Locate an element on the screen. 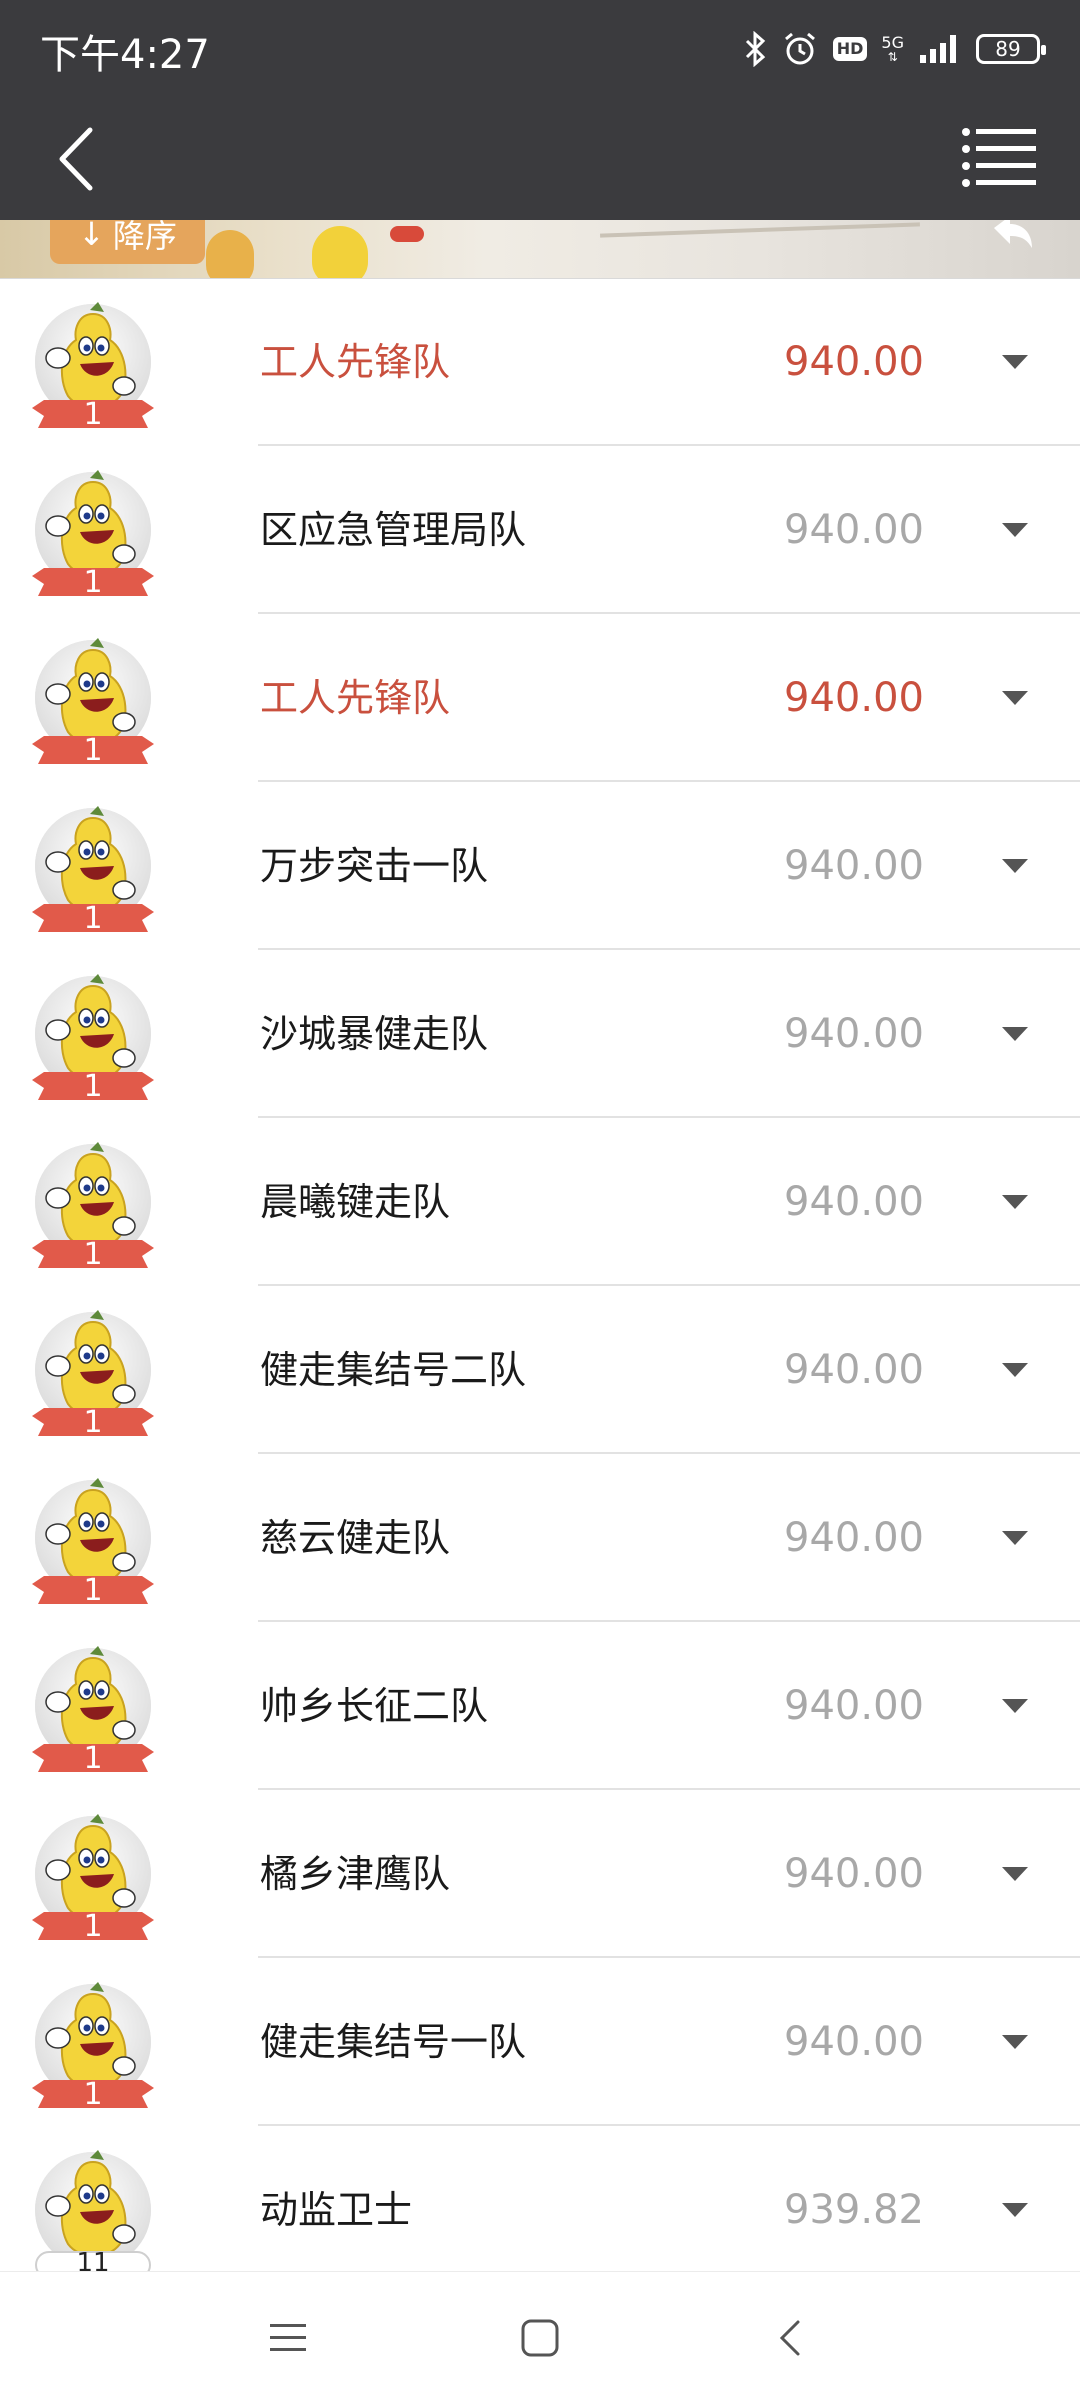 The height and width of the screenshot is (2400, 1080). nav-bar is located at coordinates (540, 158).